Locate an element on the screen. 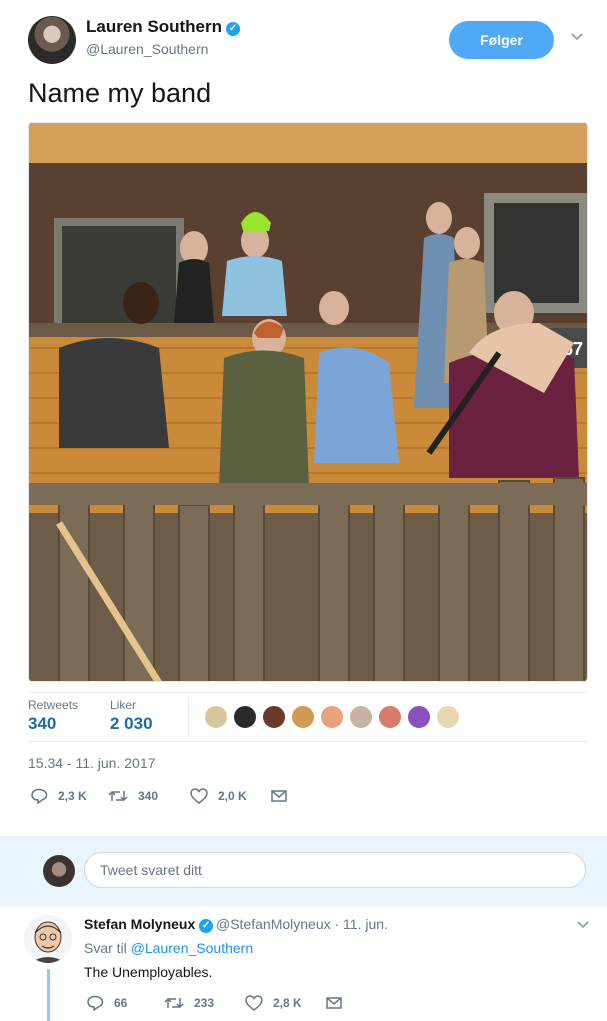  like-count: 2,8 K is located at coordinates (287, 1003).